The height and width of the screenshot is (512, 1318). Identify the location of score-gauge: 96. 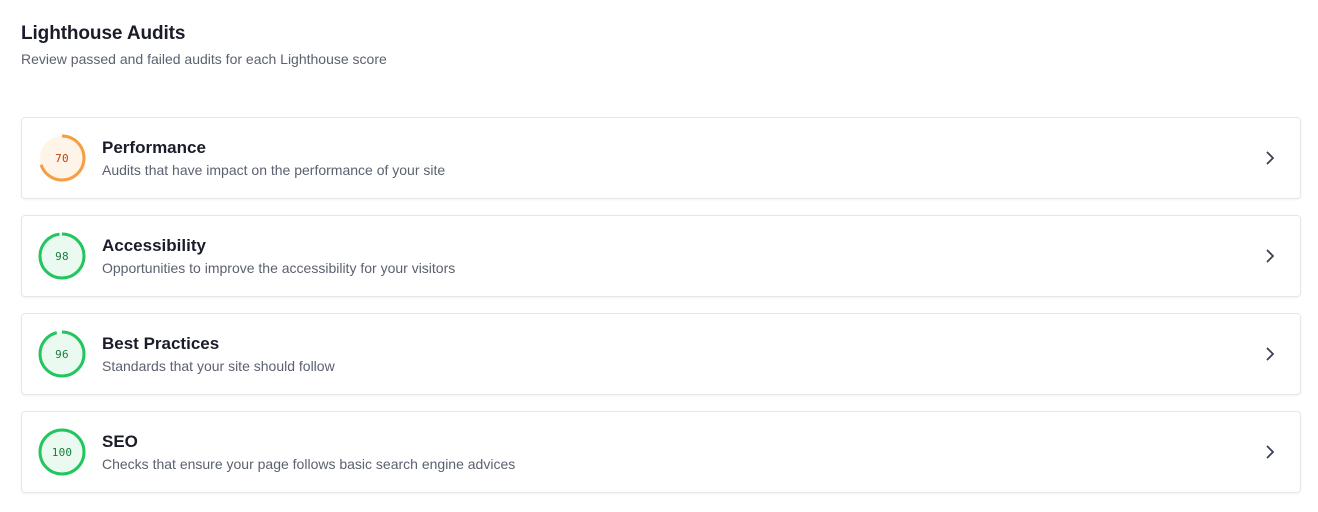
(62, 354).